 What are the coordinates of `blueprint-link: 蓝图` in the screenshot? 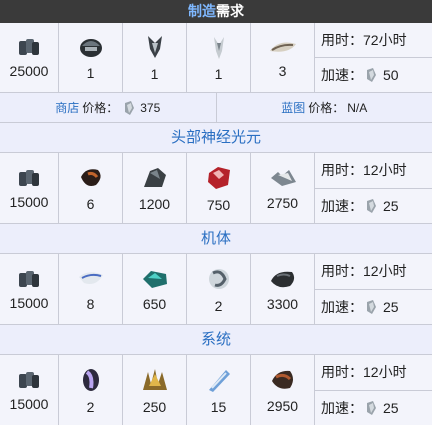 It's located at (293, 107).